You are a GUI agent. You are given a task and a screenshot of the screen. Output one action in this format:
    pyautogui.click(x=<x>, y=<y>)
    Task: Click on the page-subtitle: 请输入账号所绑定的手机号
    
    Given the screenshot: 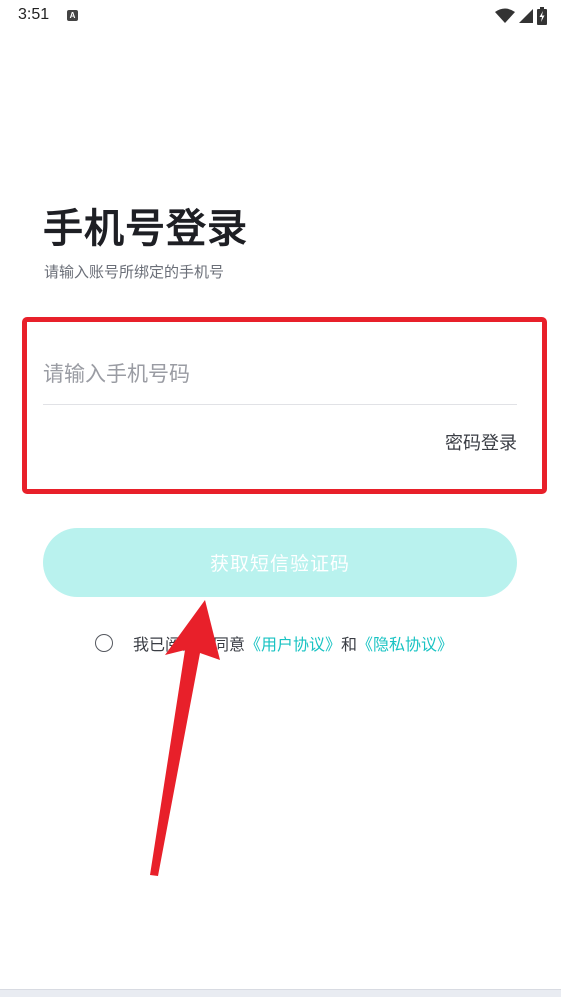 What is the action you would take?
    pyautogui.click(x=134, y=272)
    